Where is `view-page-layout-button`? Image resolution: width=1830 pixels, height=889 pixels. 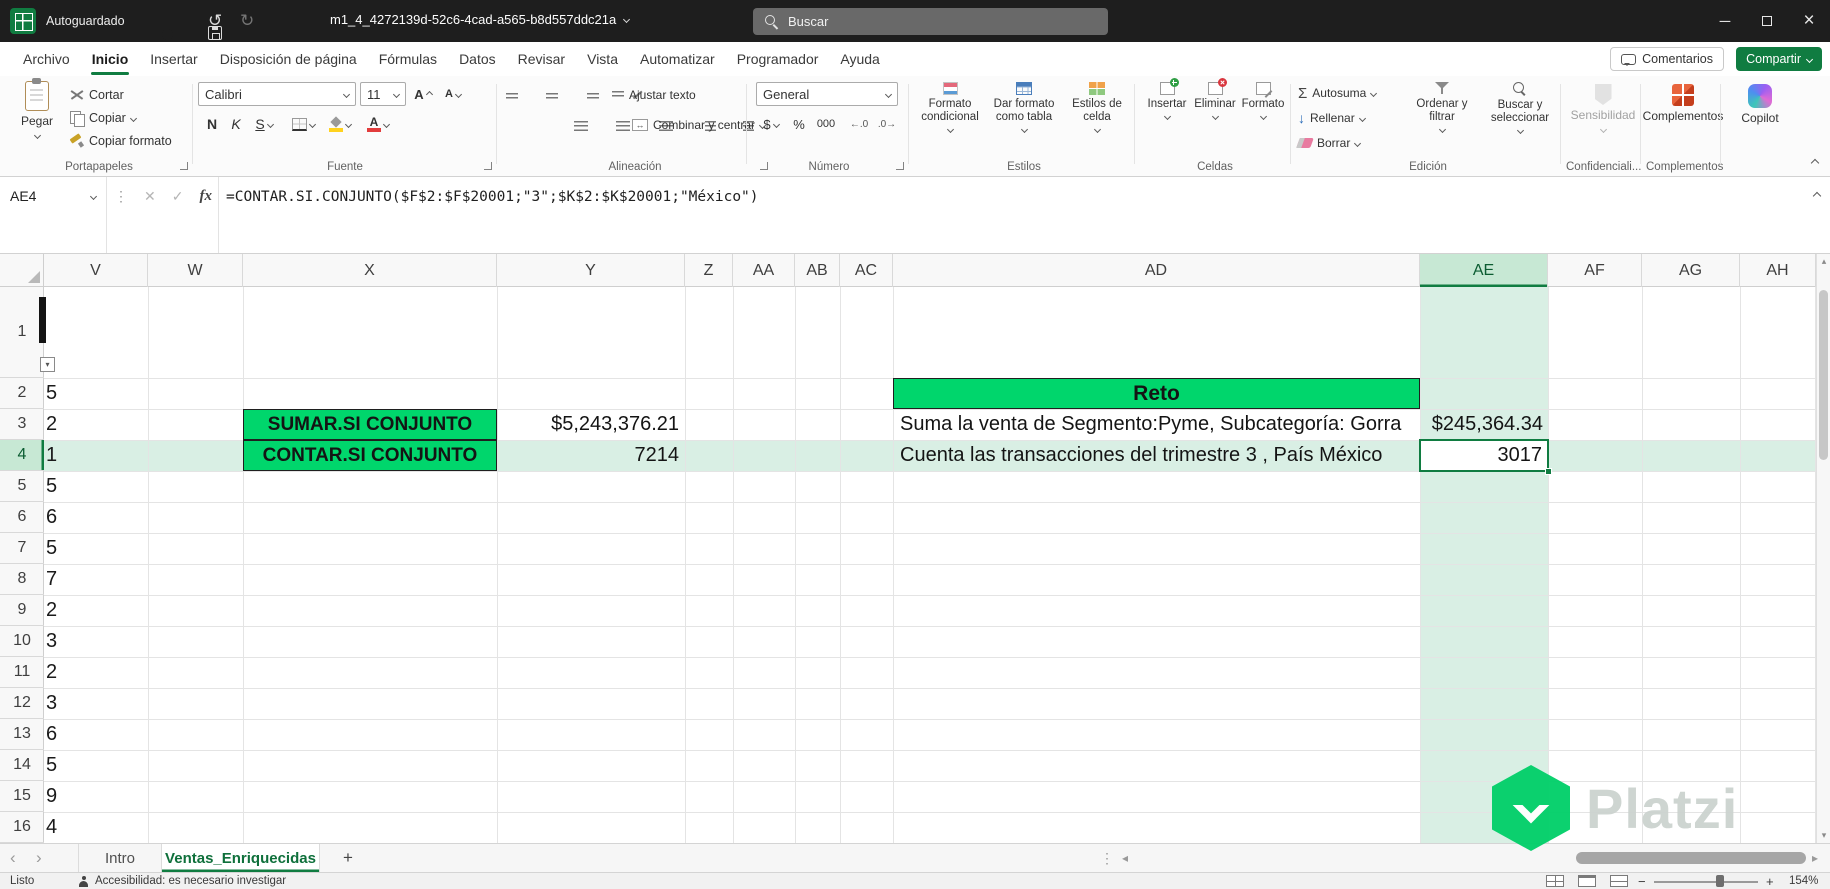
view-page-layout-button is located at coordinates (1587, 881).